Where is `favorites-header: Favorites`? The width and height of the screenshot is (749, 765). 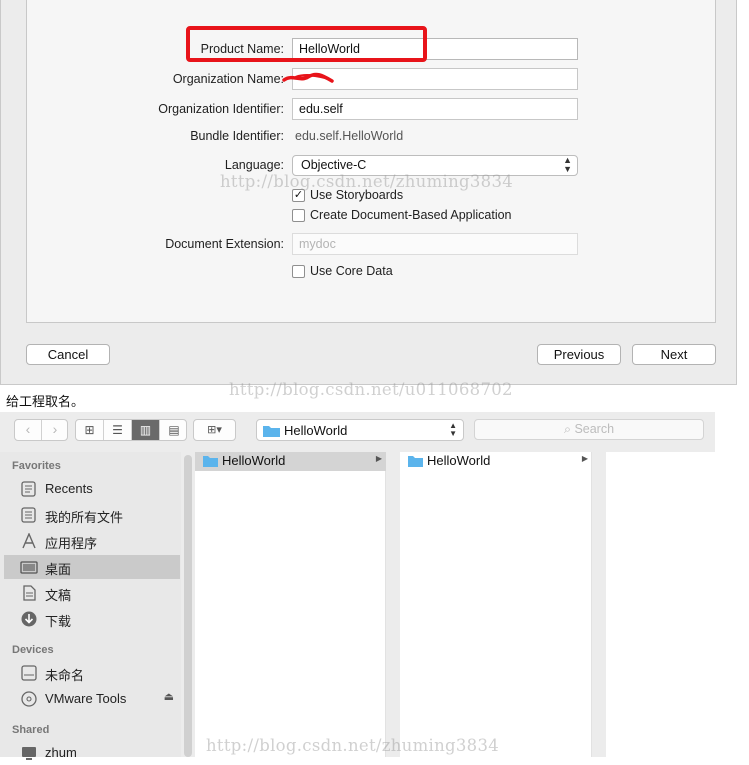 favorites-header: Favorites is located at coordinates (36, 466).